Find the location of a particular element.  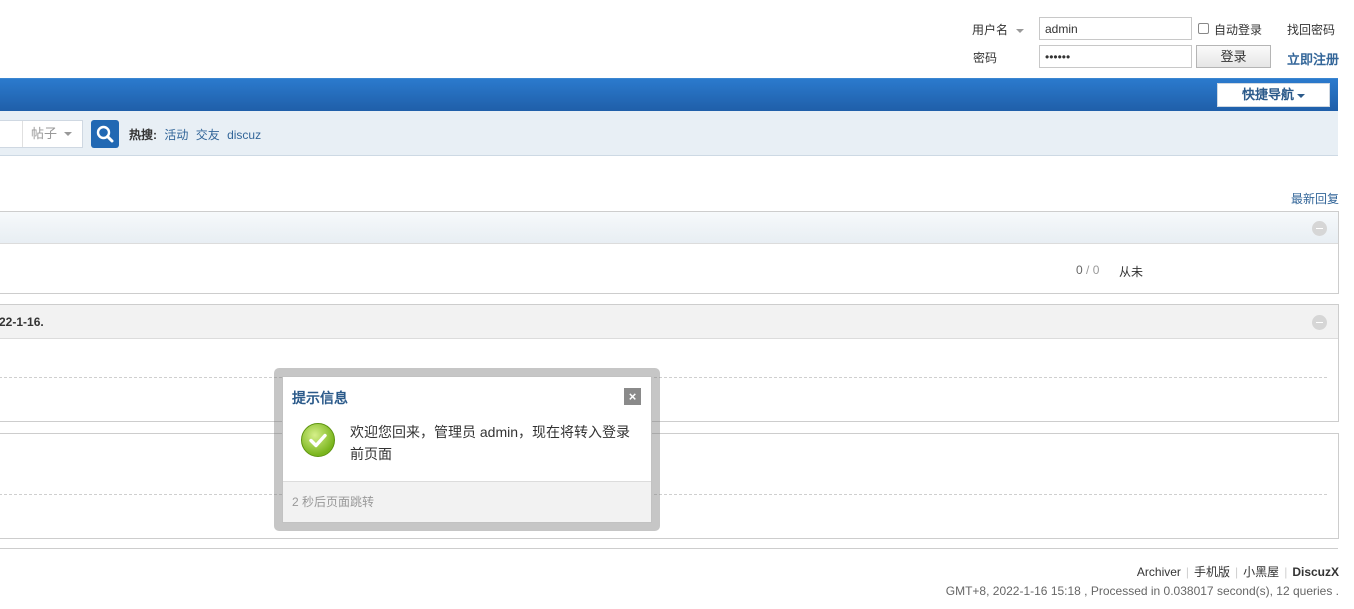

username-input is located at coordinates (1115, 28).